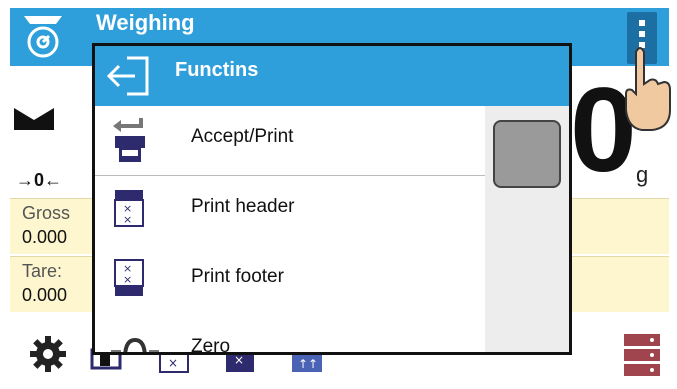 The image size is (677, 389). What do you see at coordinates (129, 208) in the screenshot?
I see `print-header-icon: × ×` at bounding box center [129, 208].